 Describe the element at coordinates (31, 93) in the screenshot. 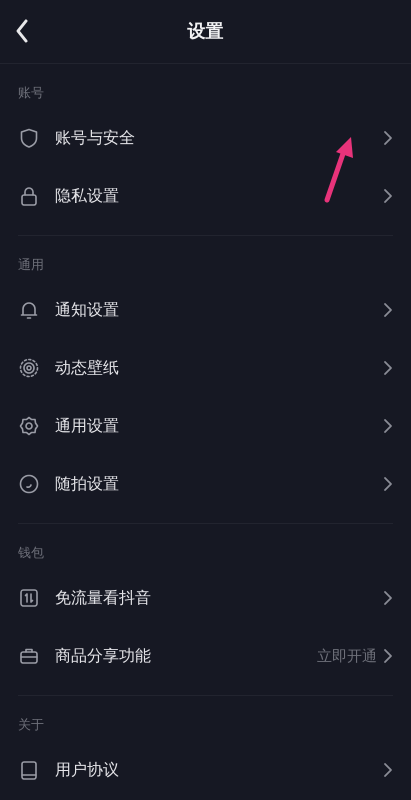

I see `section-label: 账号` at that location.